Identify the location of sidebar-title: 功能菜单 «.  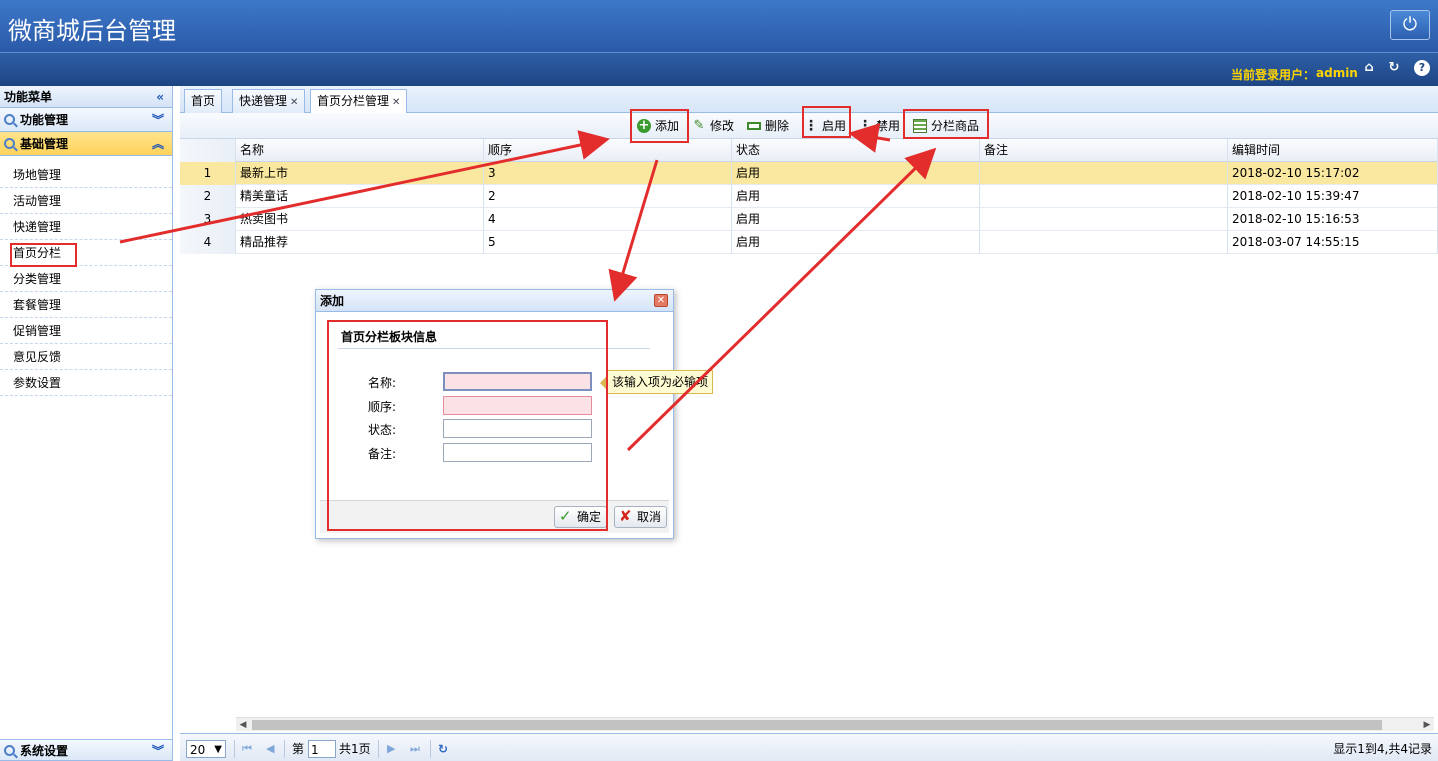
(86, 97).